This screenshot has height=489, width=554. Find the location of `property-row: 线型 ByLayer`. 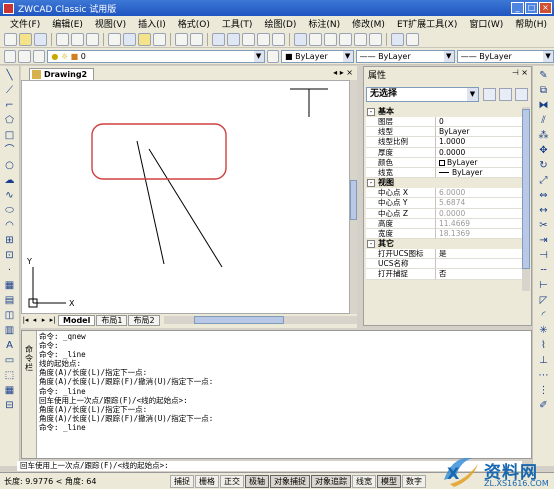

property-row: 线型 ByLayer is located at coordinates (444, 132).